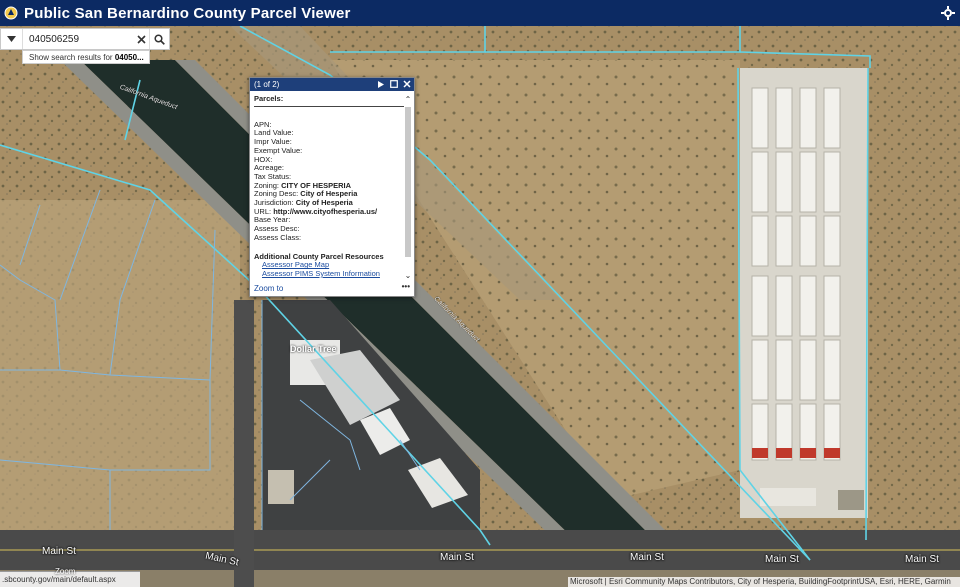 The image size is (960, 587). I want to click on parcel-field-value: CITY OF HESPERIA, so click(316, 185).